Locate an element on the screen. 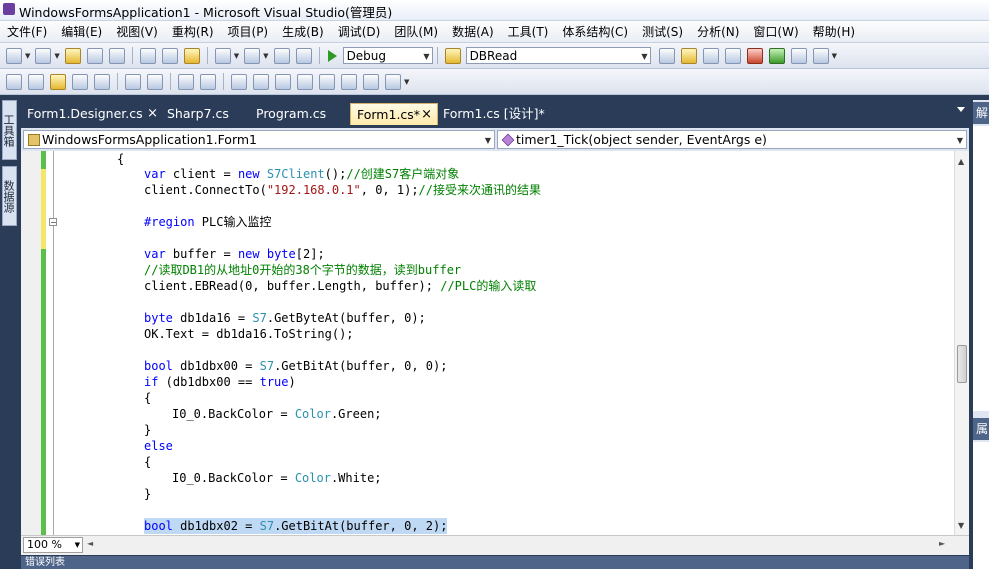  code-line: else is located at coordinates (158, 446).